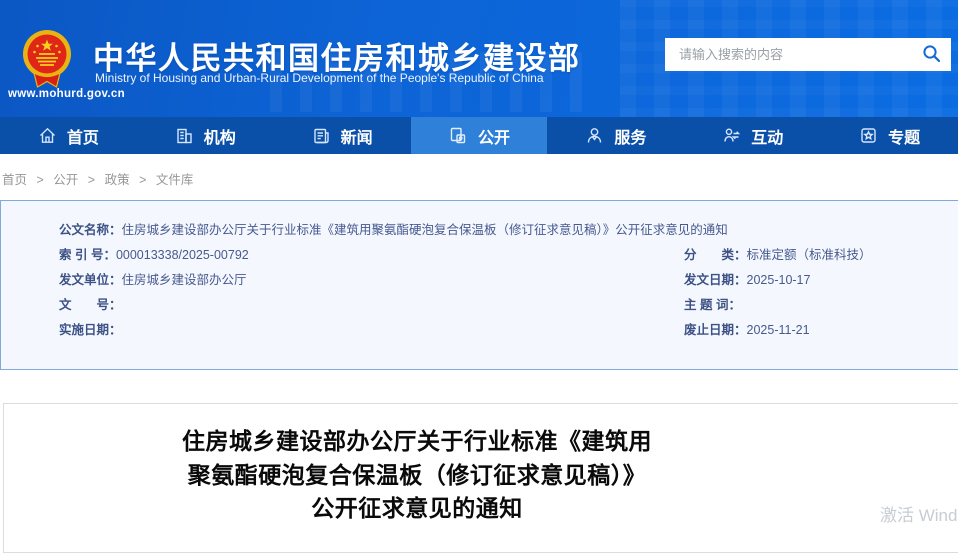  Describe the element at coordinates (904, 138) in the screenshot. I see `nav-label: 专题` at that location.